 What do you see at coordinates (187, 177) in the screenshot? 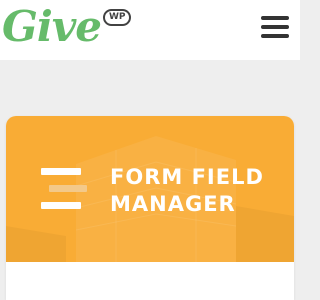
I see `addon-title-line: FORM FIELD` at bounding box center [187, 177].